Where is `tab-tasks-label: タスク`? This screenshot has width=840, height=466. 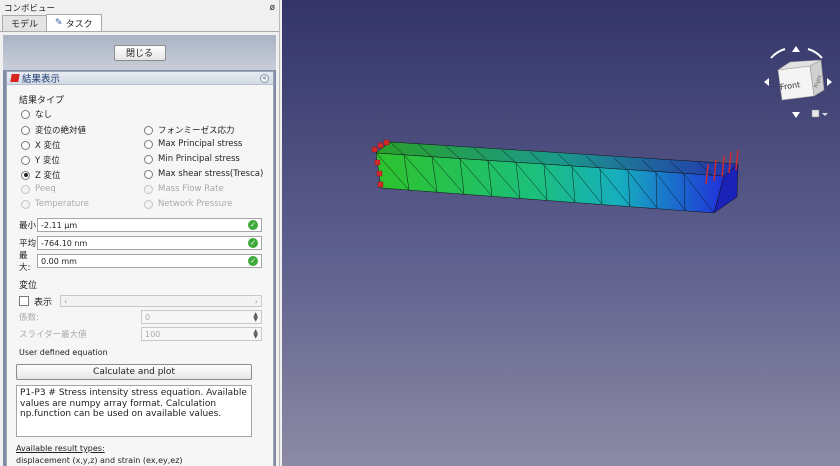 tab-tasks-label: タスク is located at coordinates (79, 24).